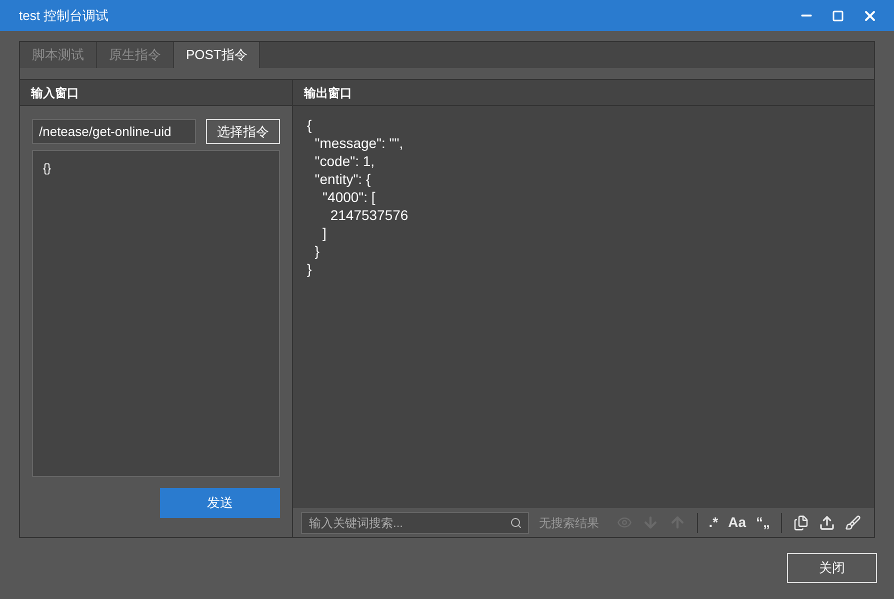 The width and height of the screenshot is (894, 599). Describe the element at coordinates (714, 522) in the screenshot. I see `toolbar-toggle-button: .*` at that location.